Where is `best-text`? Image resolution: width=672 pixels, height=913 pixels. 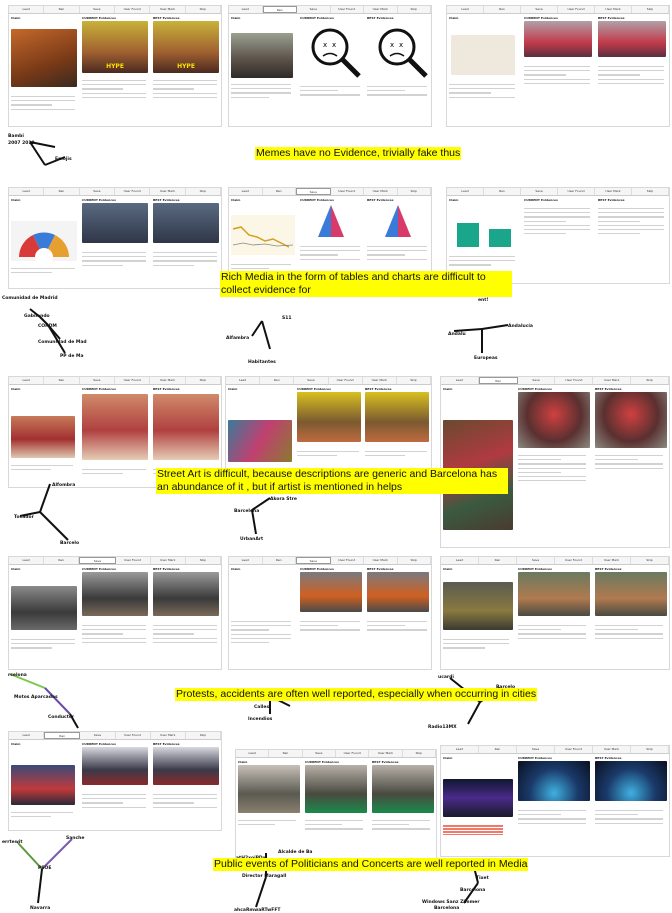
best-text is located at coordinates (185, 259).